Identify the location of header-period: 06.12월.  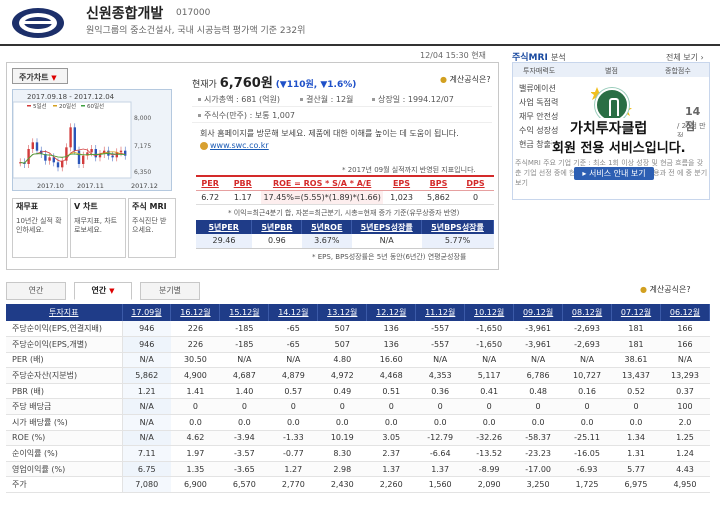
(685, 312).